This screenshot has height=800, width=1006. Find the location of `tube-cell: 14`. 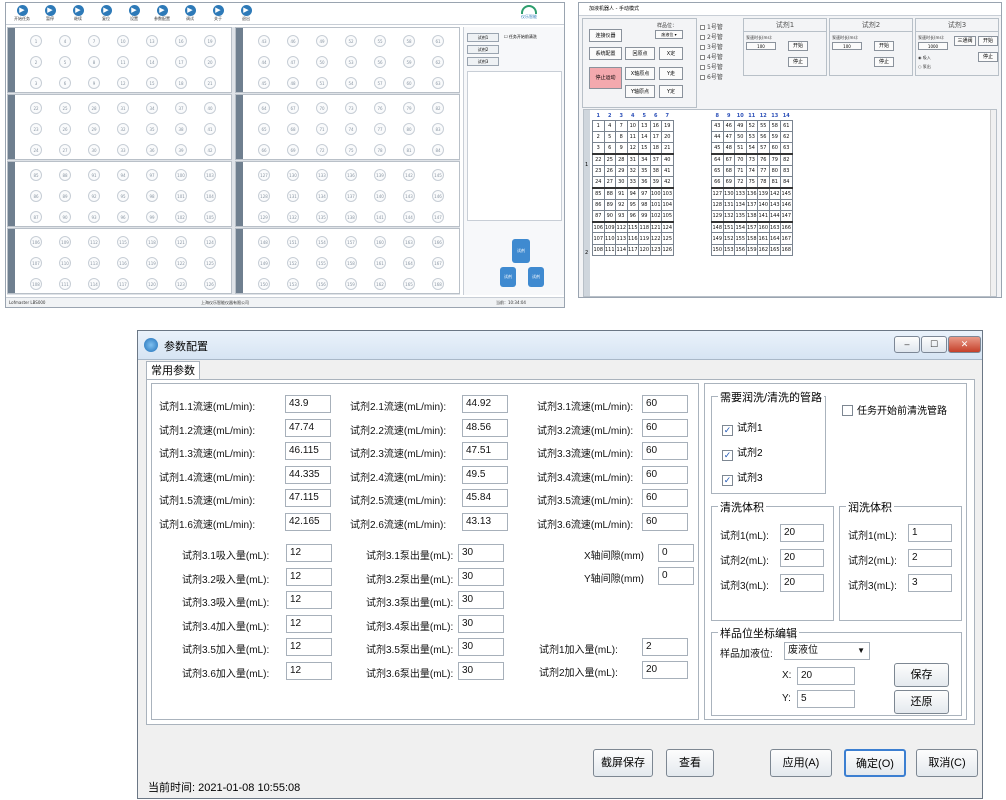

tube-cell: 14 is located at coordinates (644, 137).